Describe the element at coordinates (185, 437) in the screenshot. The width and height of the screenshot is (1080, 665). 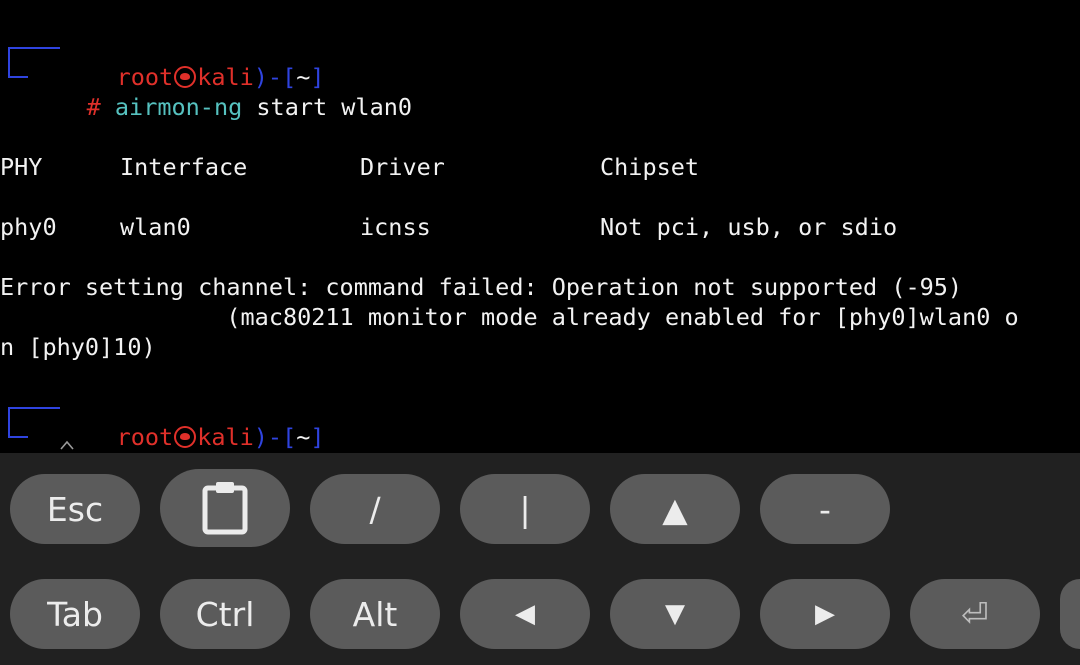
I see `kali-skull-icon` at that location.